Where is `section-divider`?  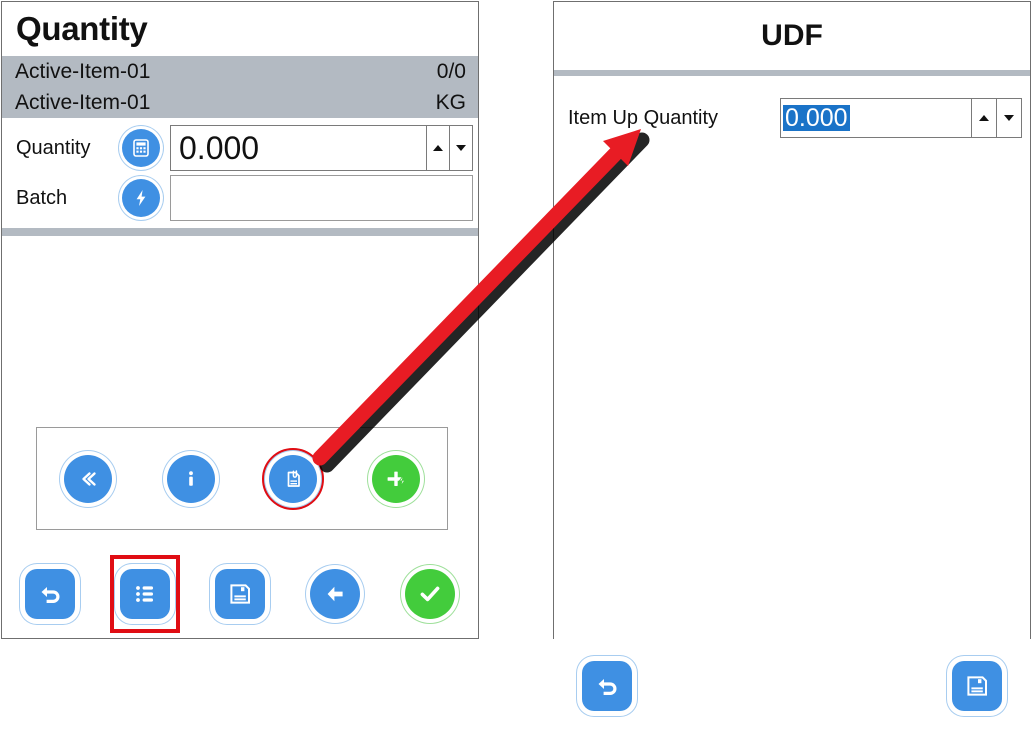 section-divider is located at coordinates (240, 232).